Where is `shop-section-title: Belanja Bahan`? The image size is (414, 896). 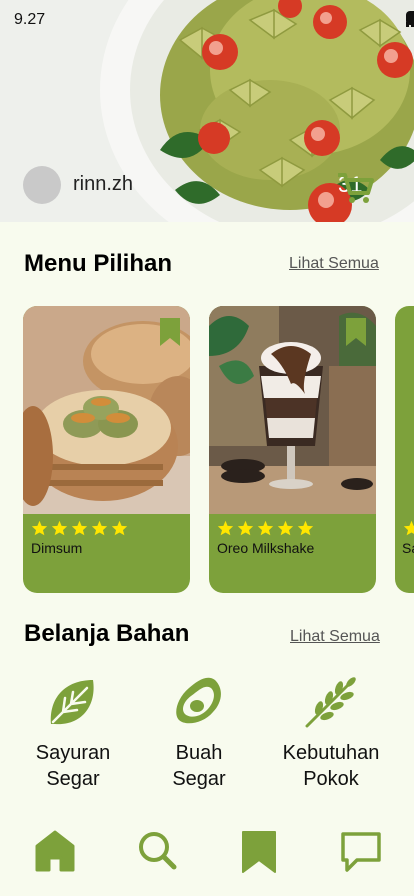 shop-section-title: Belanja Bahan is located at coordinates (107, 633).